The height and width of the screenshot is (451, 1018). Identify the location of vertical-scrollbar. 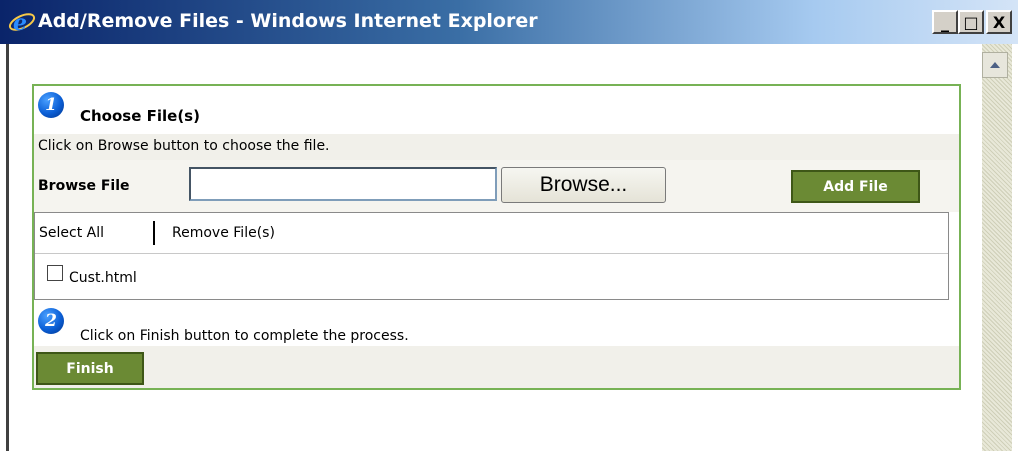
(997, 247).